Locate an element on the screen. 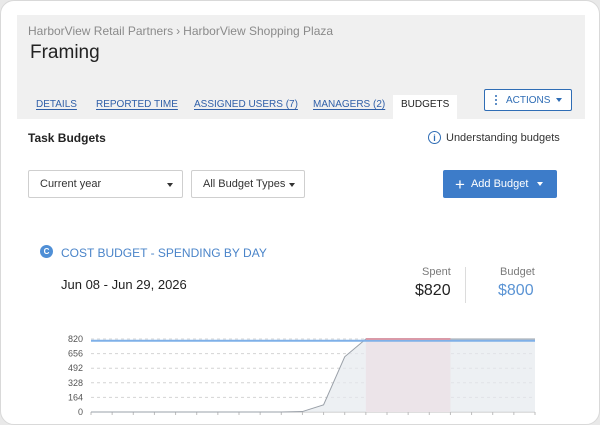 The image size is (600, 425). understanding-budgets-link: i Understanding budgets is located at coordinates (494, 137).